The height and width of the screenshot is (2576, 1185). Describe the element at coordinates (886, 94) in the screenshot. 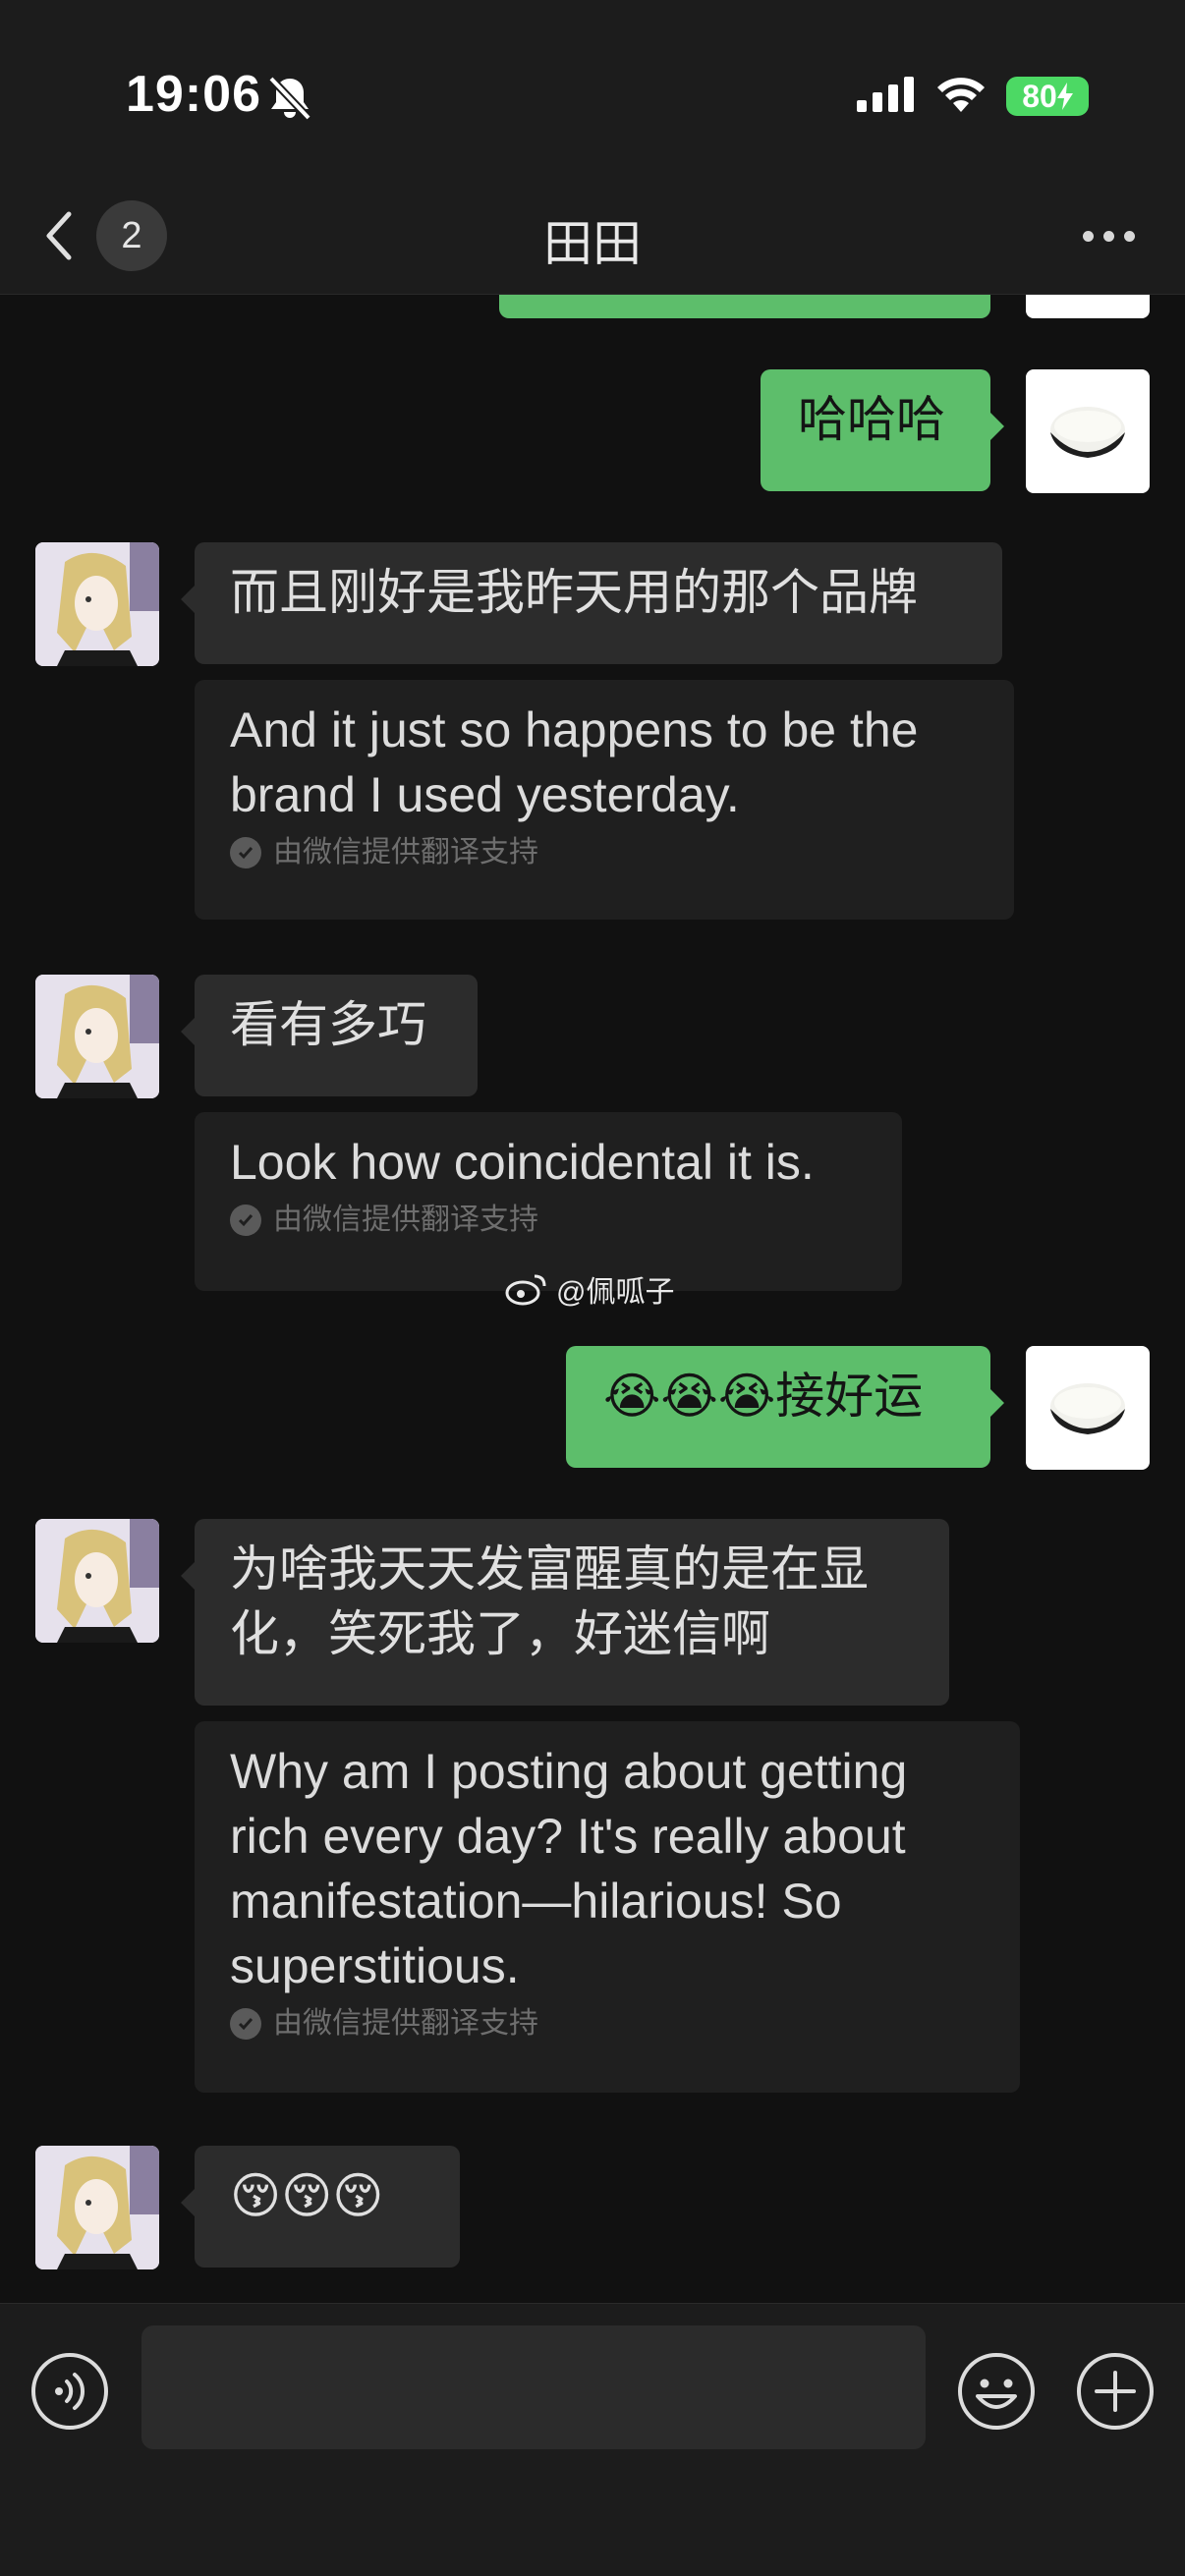

I see `cellular-signal-icon` at that location.